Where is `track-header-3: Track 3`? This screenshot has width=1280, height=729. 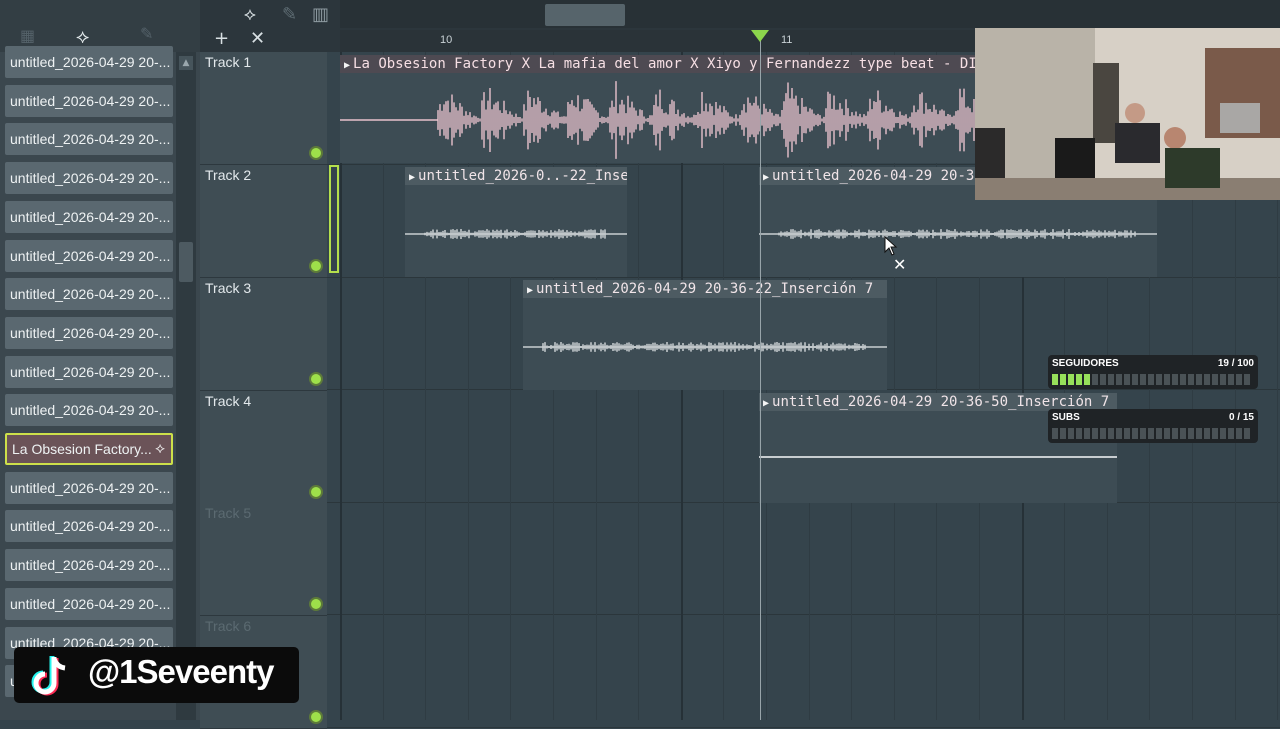 track-header-3: Track 3 is located at coordinates (263, 334).